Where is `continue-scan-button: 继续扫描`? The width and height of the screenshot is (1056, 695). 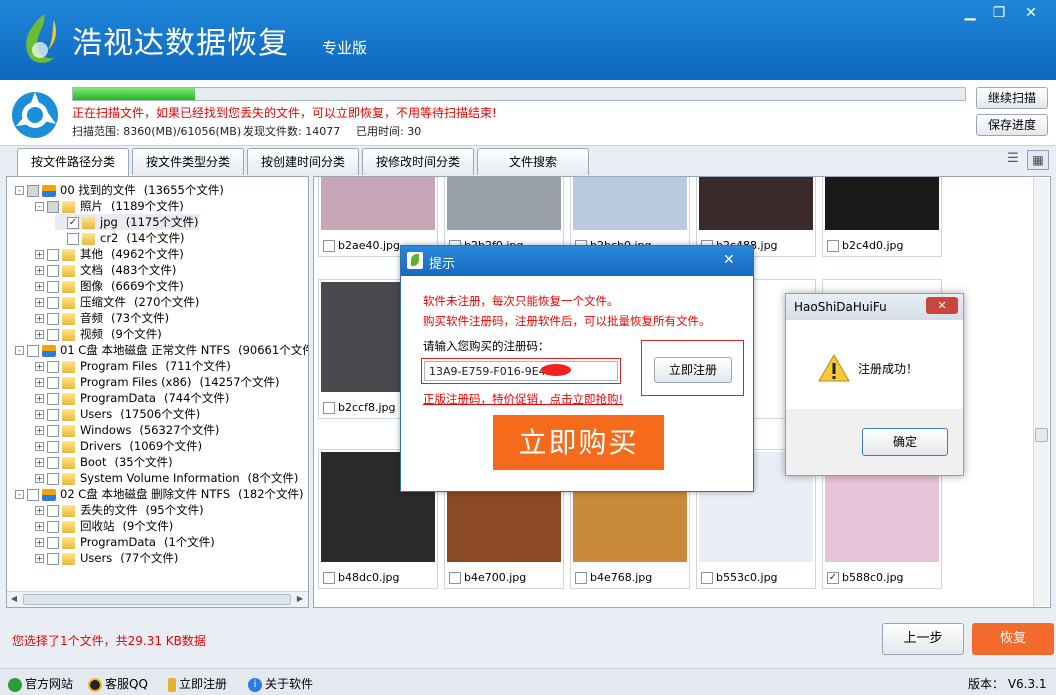 continue-scan-button: 继续扫描 is located at coordinates (1012, 98).